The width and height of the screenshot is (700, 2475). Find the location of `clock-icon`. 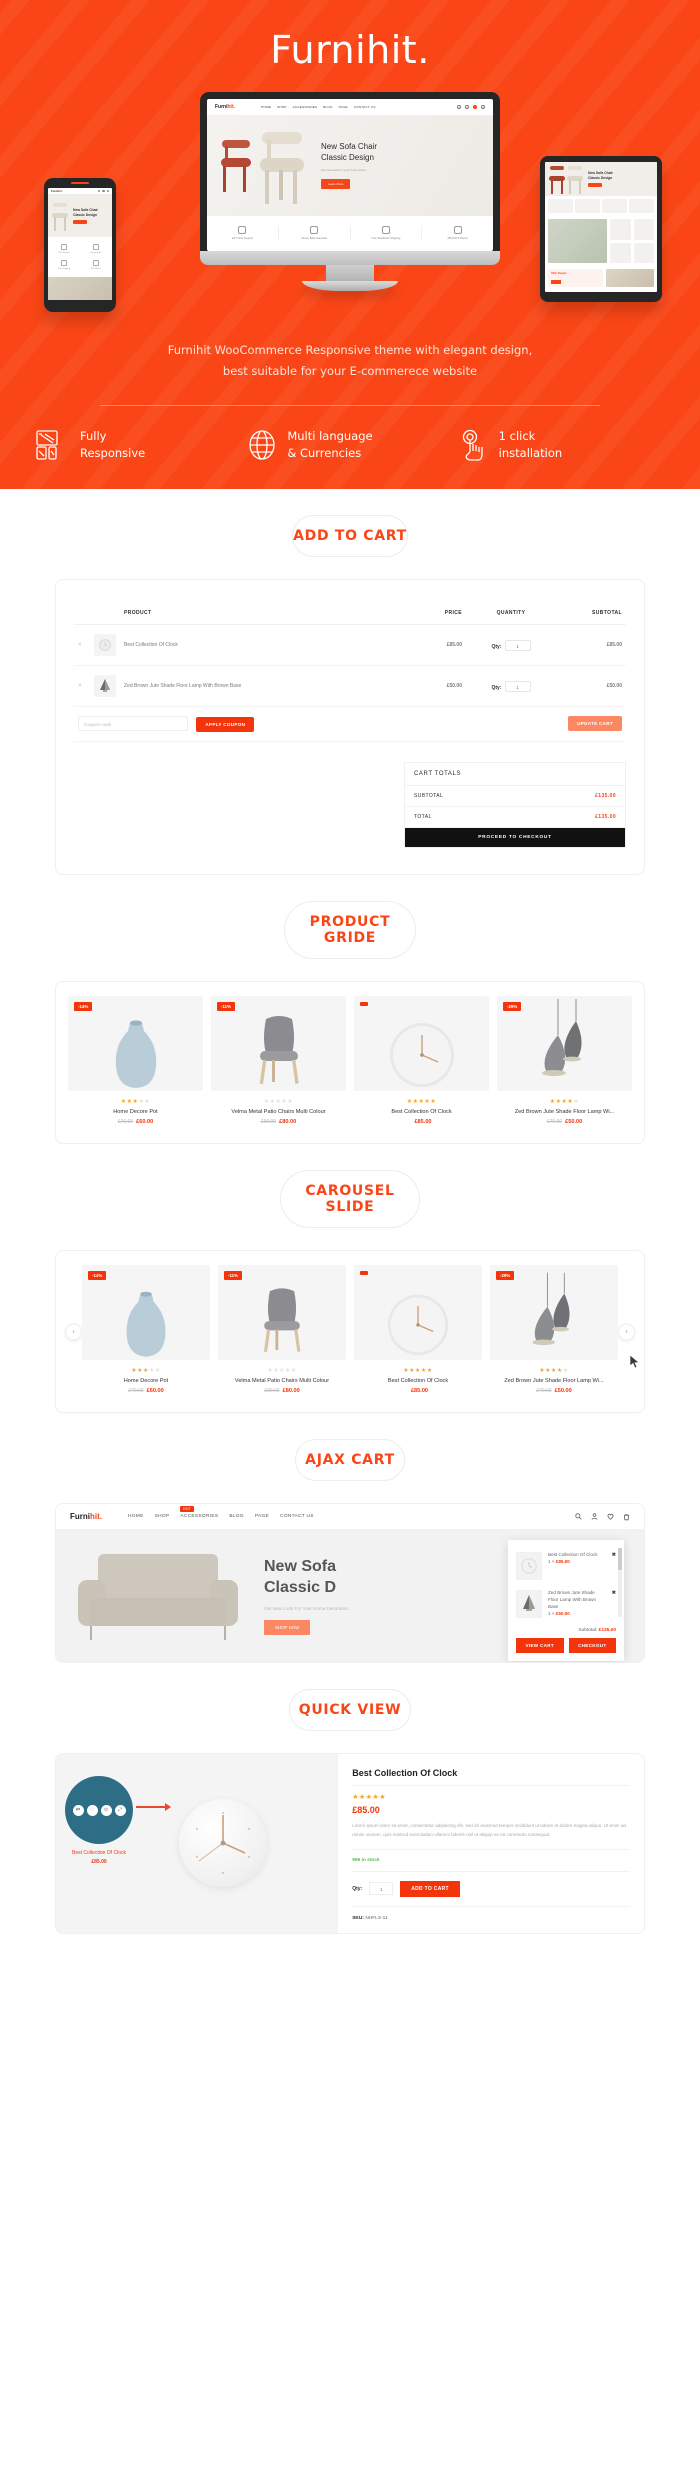

clock-icon is located at coordinates (529, 1566).